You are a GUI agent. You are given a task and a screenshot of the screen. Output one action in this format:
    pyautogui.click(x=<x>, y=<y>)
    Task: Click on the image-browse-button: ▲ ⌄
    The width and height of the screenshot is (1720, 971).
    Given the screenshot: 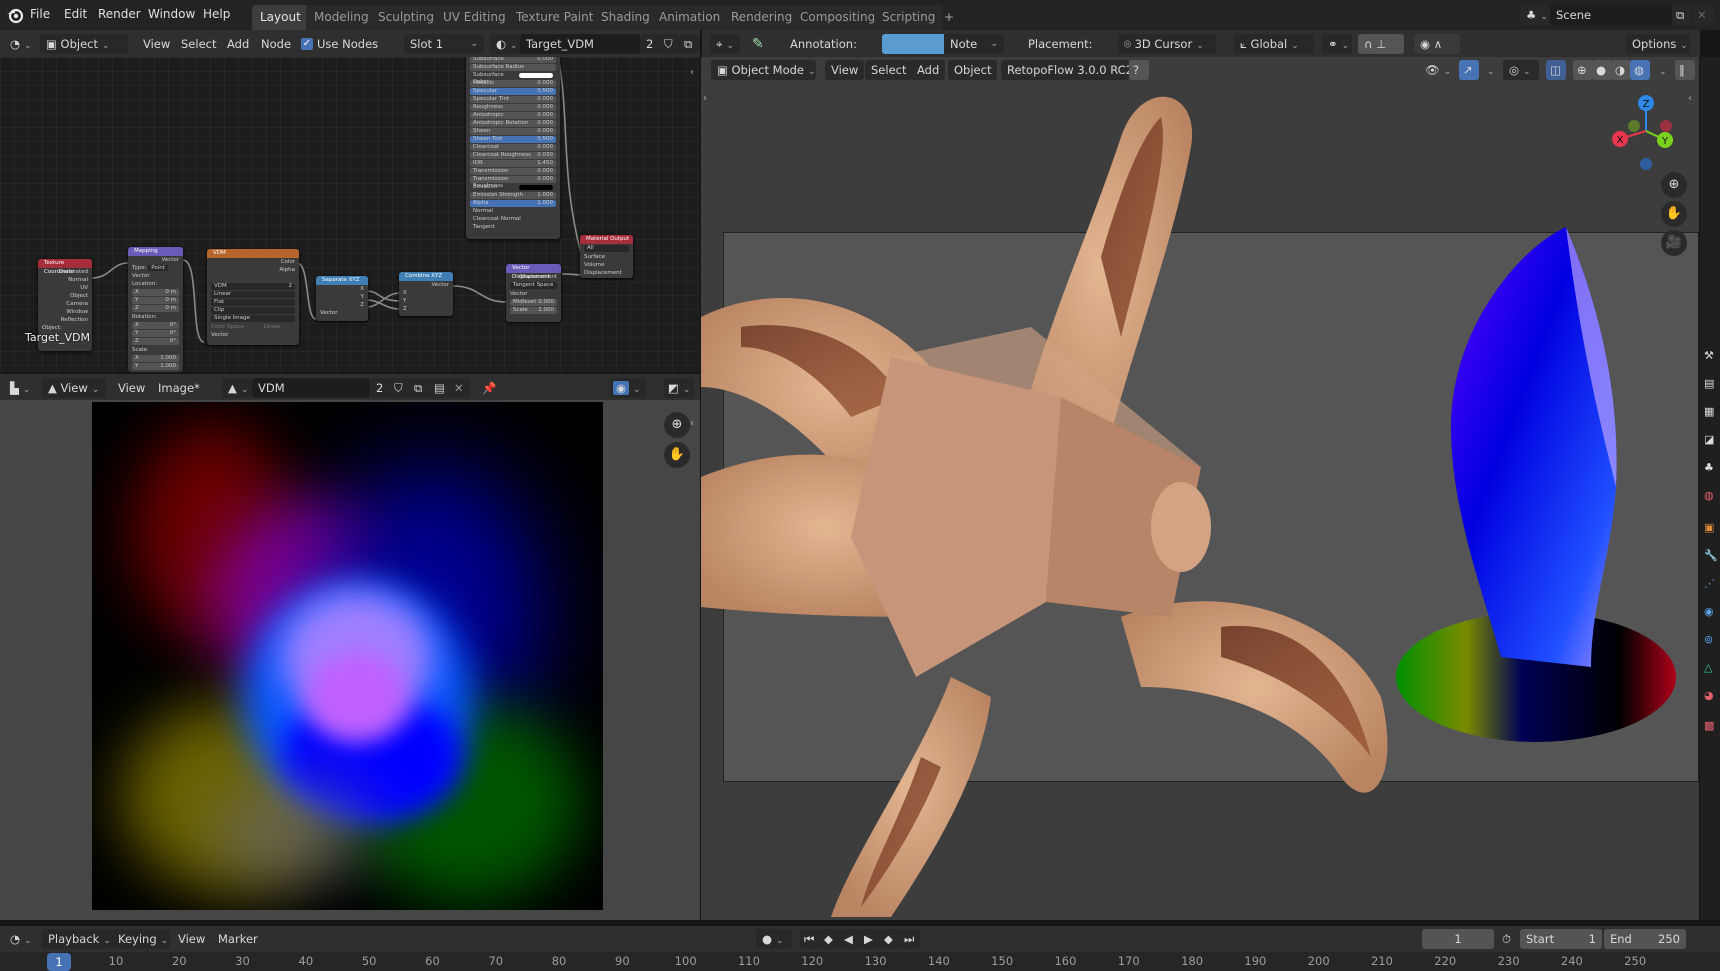 What is the action you would take?
    pyautogui.click(x=237, y=388)
    